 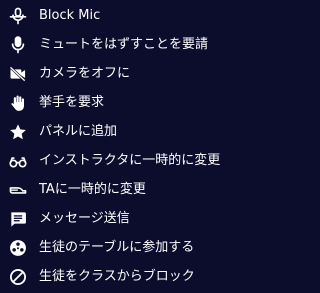 I want to click on menu-item-temp-instructor: インストラクタに一時的に変更, so click(x=125, y=160).